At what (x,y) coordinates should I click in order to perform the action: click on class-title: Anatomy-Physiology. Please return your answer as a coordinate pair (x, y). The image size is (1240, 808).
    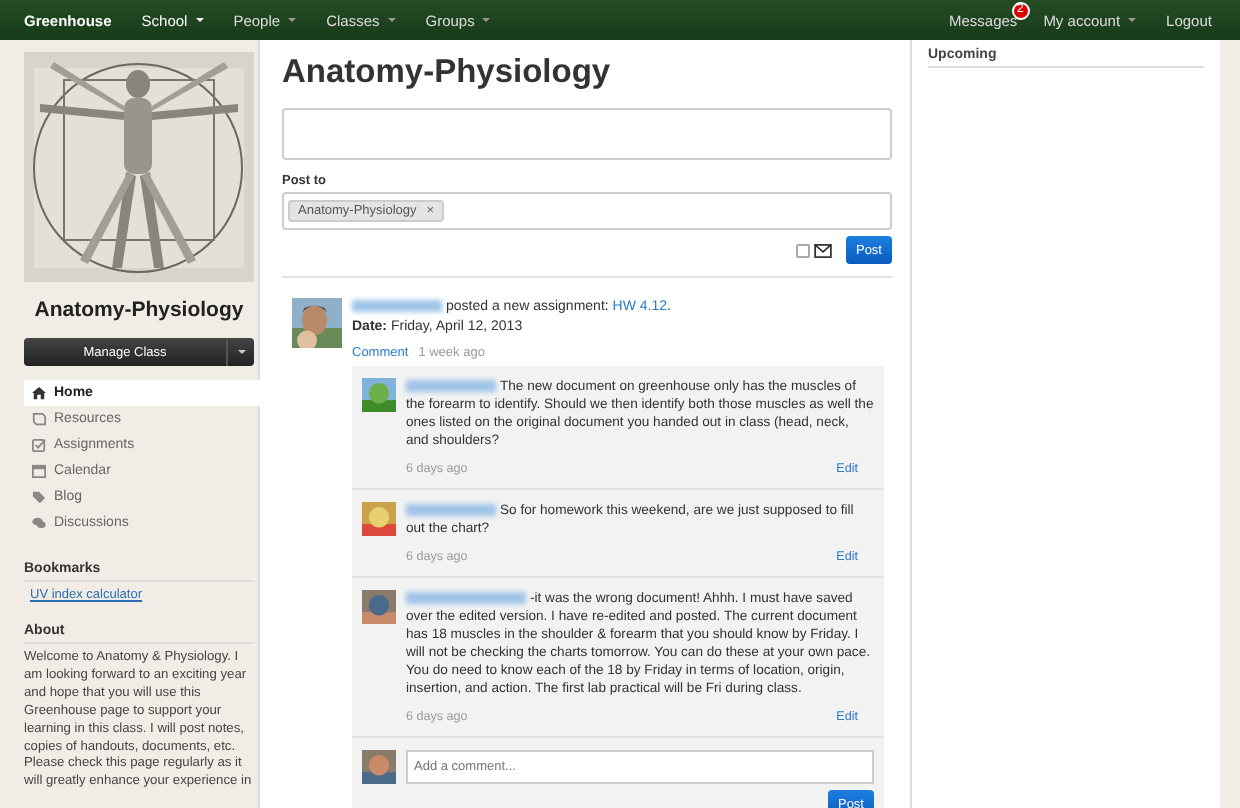
    Looking at the image, I should click on (139, 310).